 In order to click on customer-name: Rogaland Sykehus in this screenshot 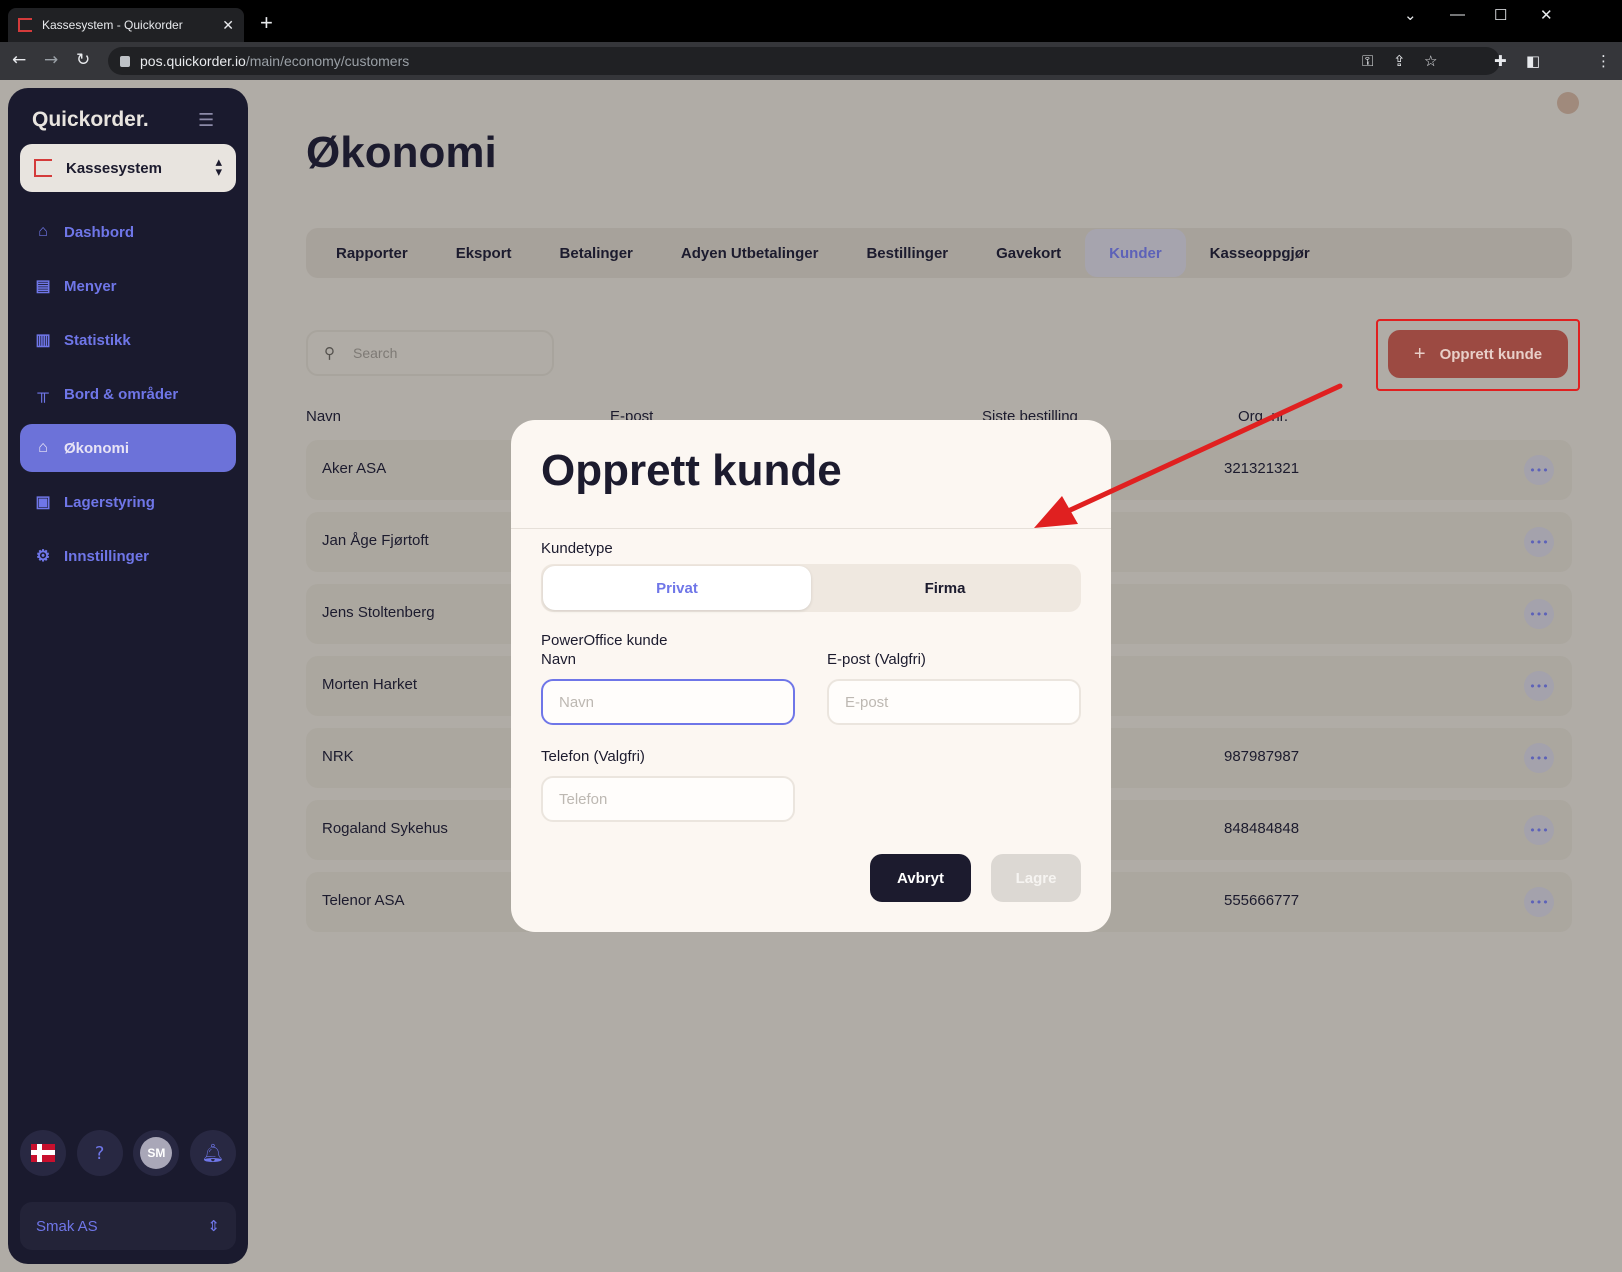, I will do `click(385, 828)`.